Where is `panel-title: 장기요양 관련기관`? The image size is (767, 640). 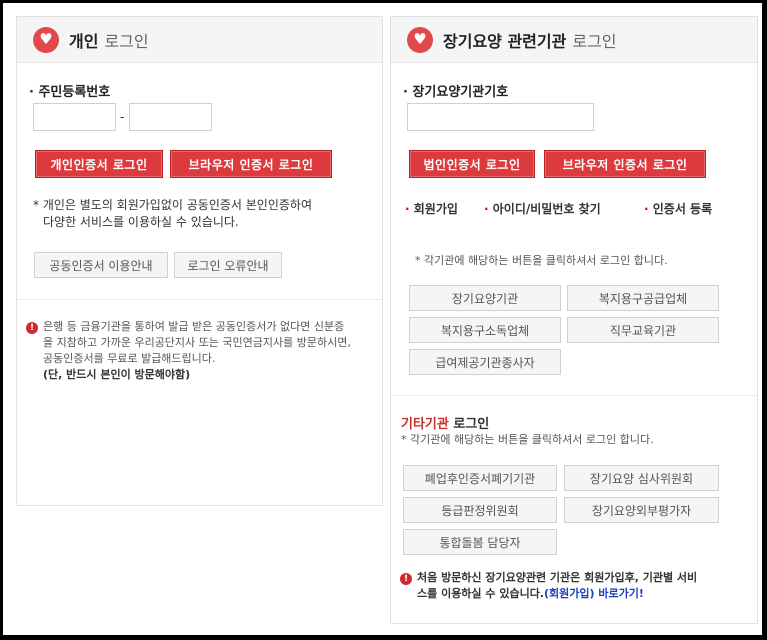 panel-title: 장기요양 관련기관 is located at coordinates (505, 41).